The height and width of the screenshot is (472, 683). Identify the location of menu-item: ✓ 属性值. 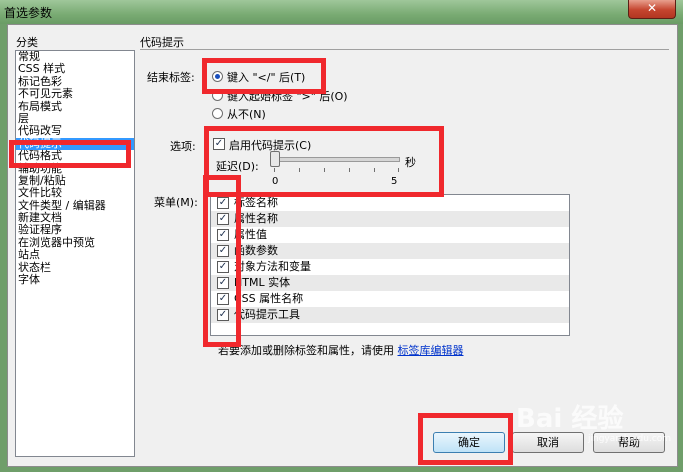
(390, 235).